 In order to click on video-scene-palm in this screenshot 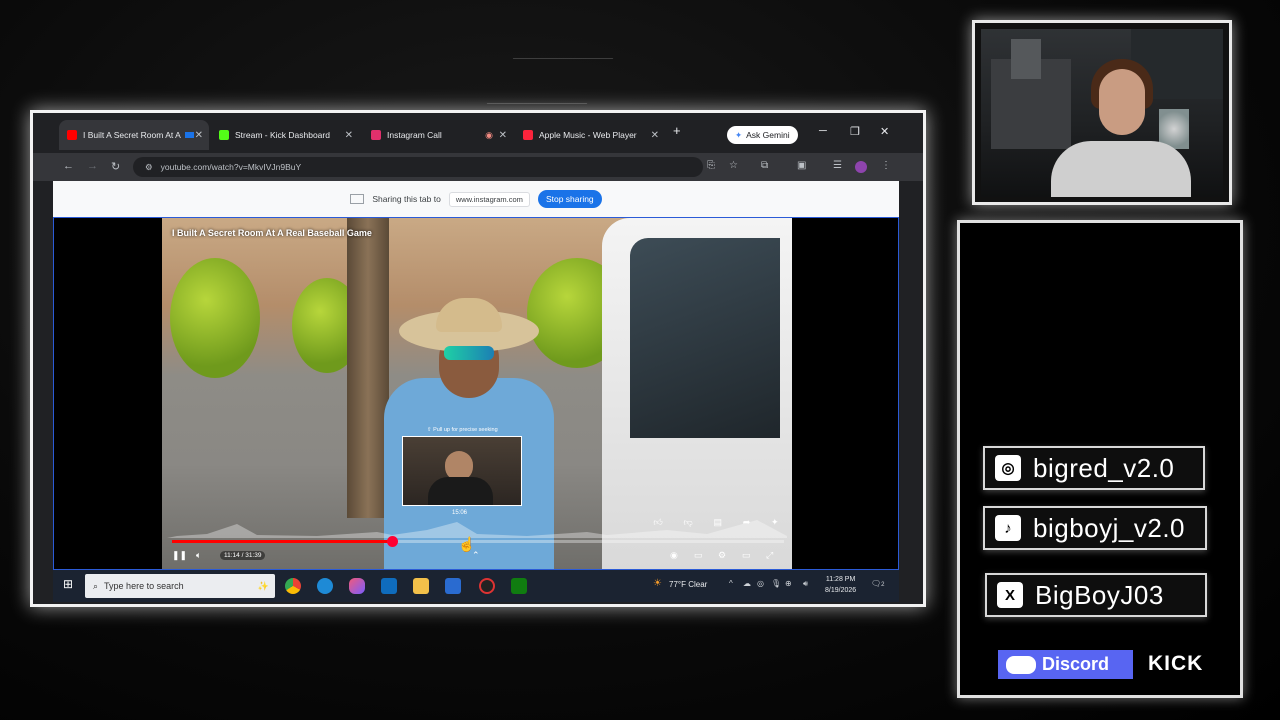, I will do `click(368, 368)`.